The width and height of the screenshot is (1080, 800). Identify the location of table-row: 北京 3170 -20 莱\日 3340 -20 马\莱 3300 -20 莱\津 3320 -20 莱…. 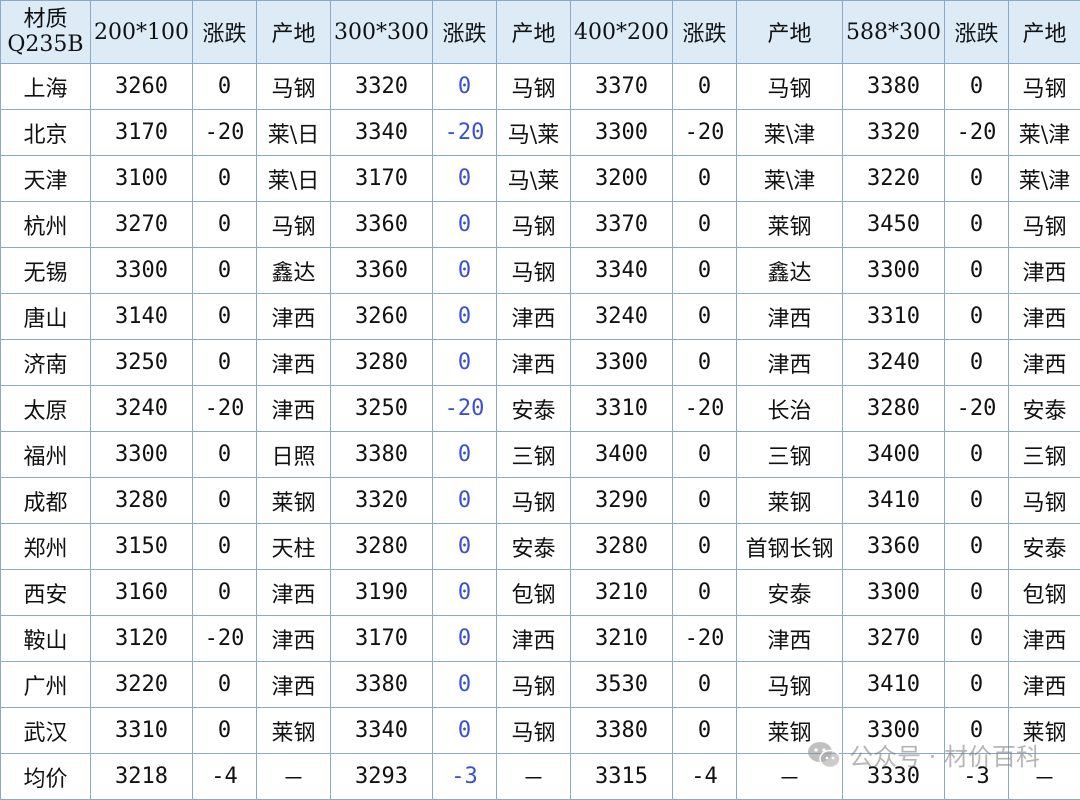
(540, 132).